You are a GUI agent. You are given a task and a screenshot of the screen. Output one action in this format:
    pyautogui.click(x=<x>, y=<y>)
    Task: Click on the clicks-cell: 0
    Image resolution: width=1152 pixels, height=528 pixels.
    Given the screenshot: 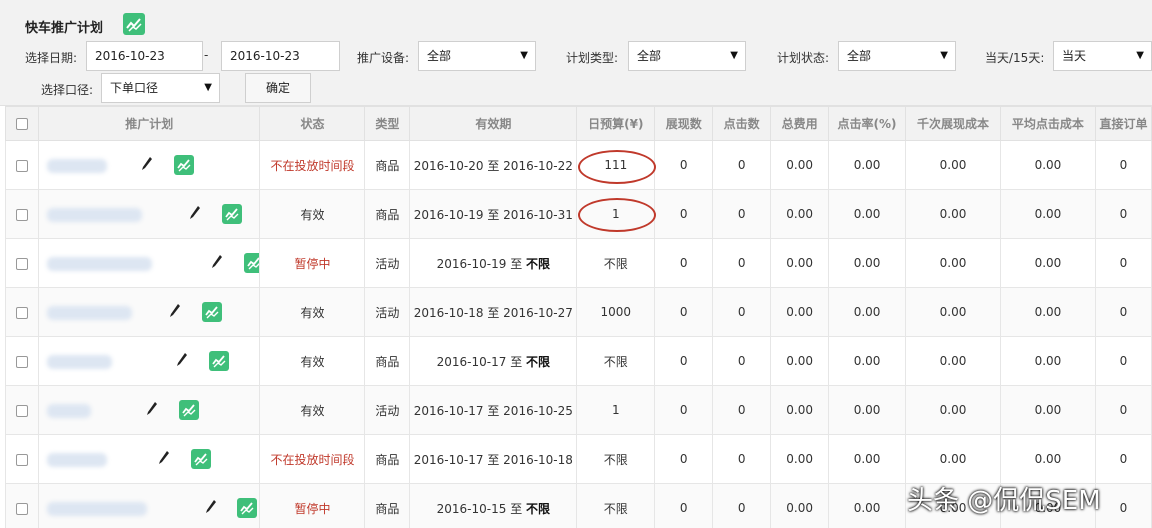 What is the action you would take?
    pyautogui.click(x=742, y=165)
    